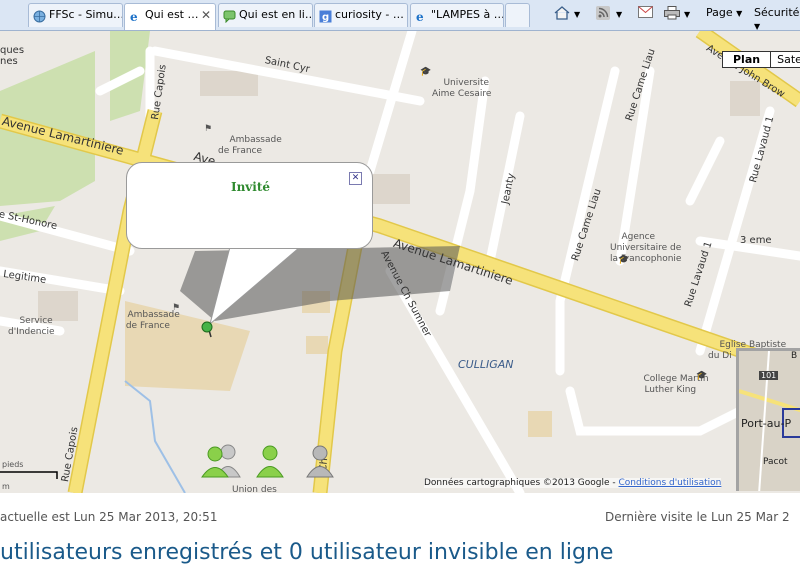 This screenshot has height=565, width=800. Describe the element at coordinates (697, 517) in the screenshot. I see `last-visit-text: Dernière visite le Lun 25 Mar 2` at that location.